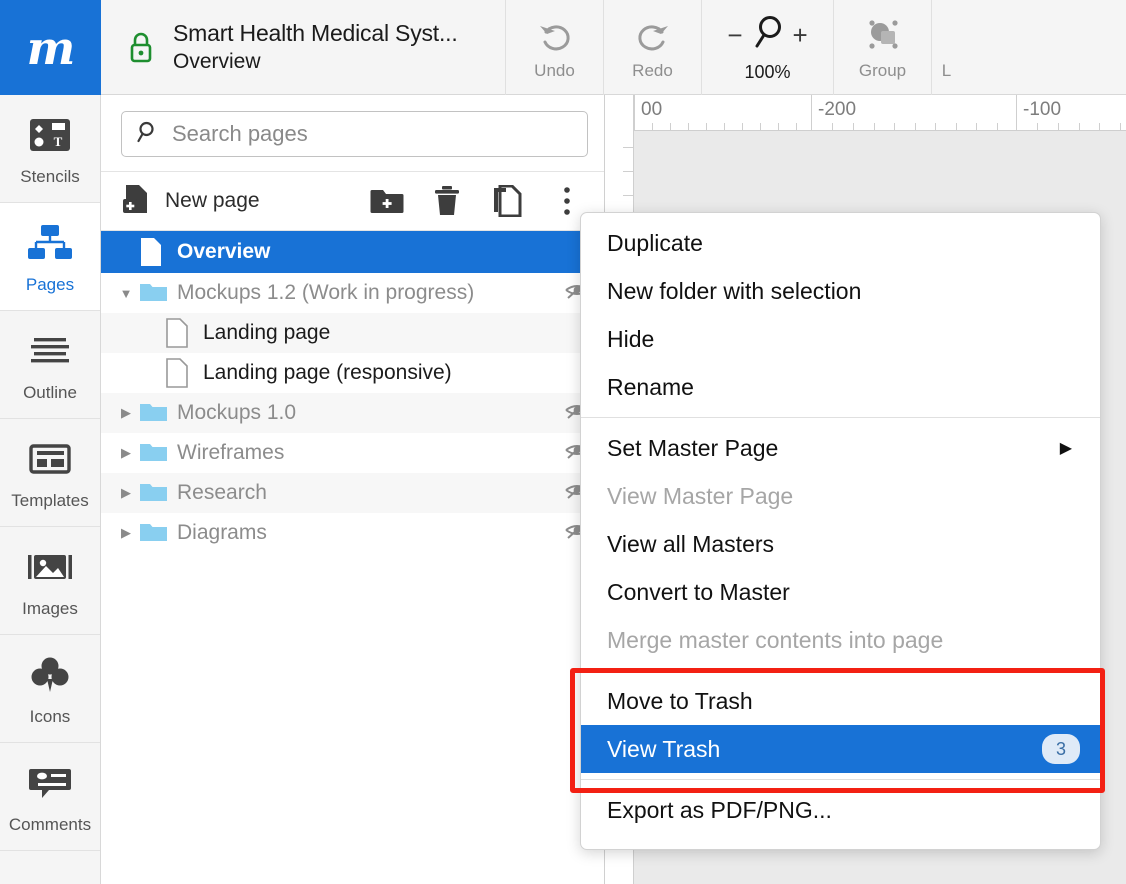 The width and height of the screenshot is (1126, 884). I want to click on ruler-tick-label: -100, so click(1042, 109).